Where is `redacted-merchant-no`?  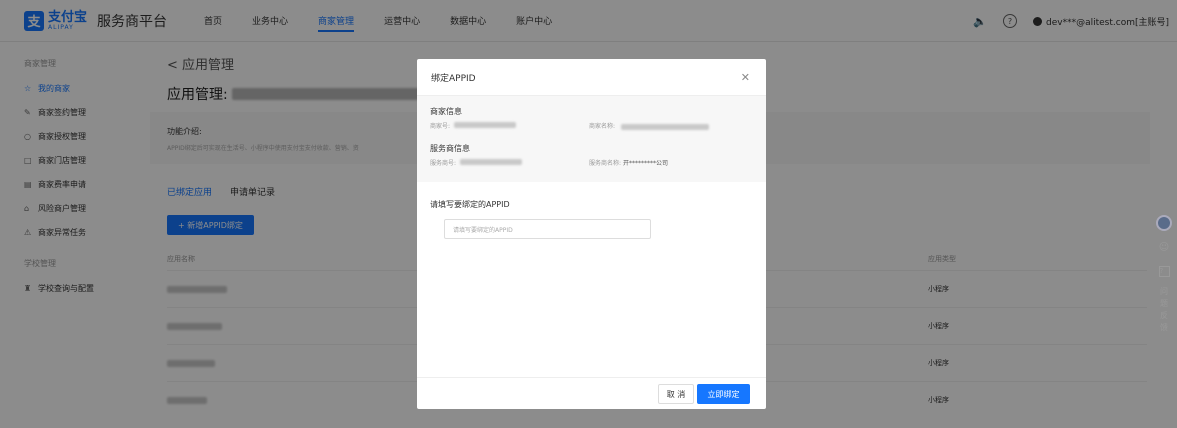
redacted-merchant-no is located at coordinates (485, 125).